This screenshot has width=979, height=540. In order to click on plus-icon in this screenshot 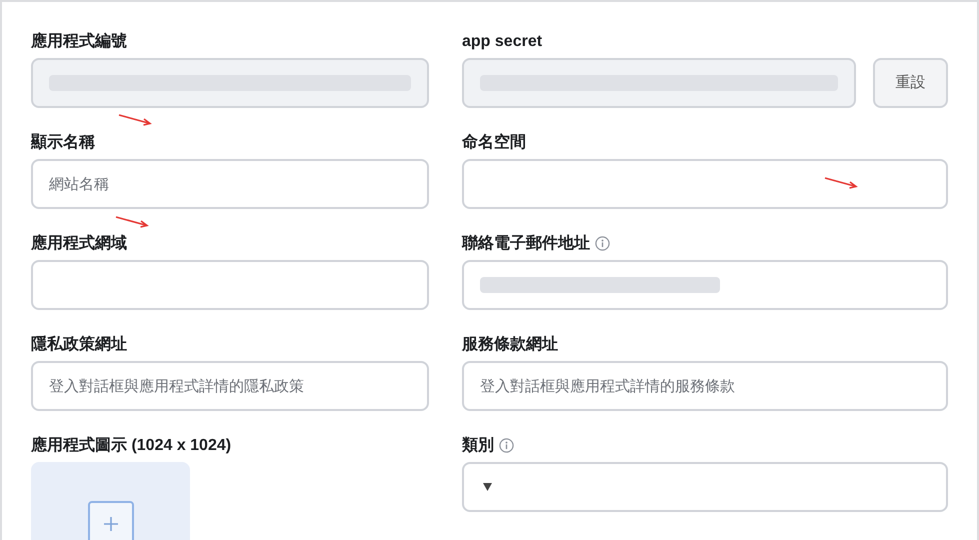, I will do `click(111, 524)`.